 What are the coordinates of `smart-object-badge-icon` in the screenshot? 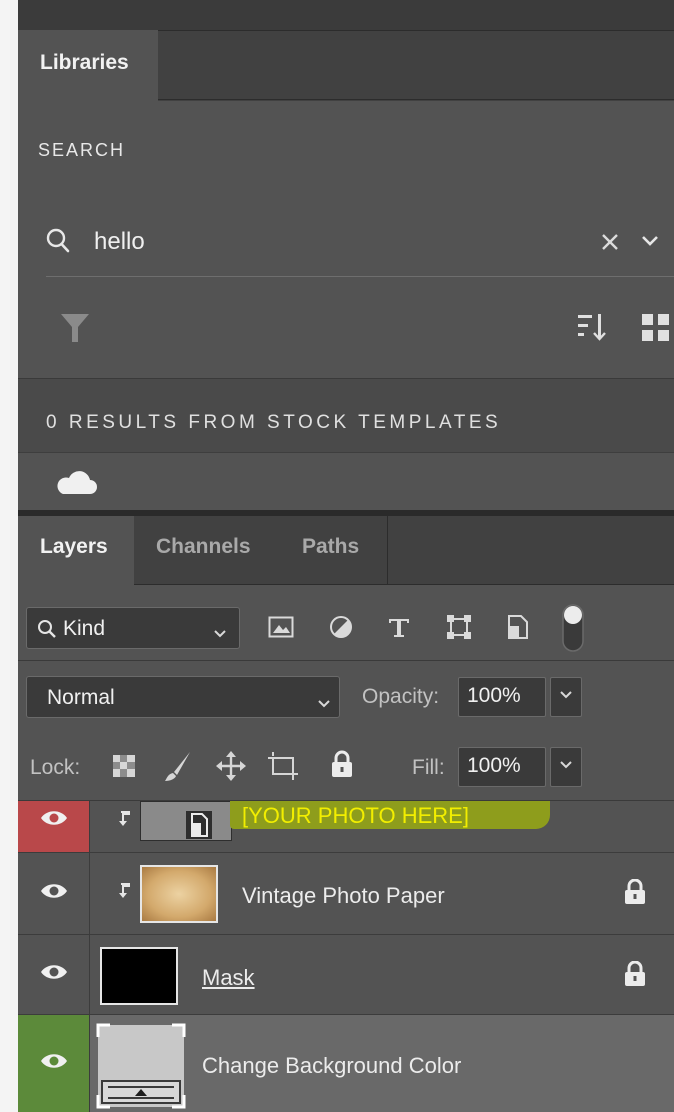 It's located at (199, 827).